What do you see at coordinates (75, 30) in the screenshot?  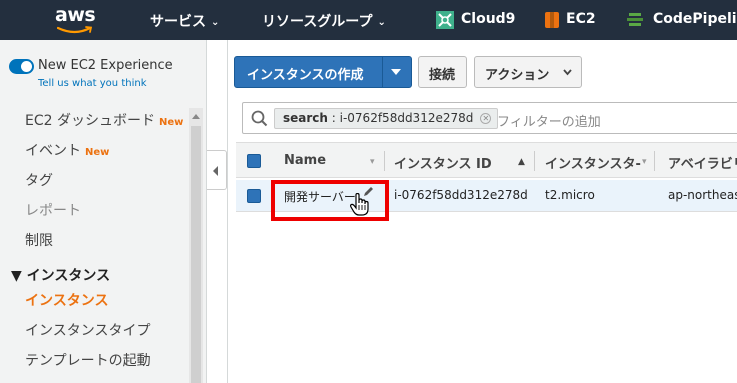 I see `aws-smile-icon` at bounding box center [75, 30].